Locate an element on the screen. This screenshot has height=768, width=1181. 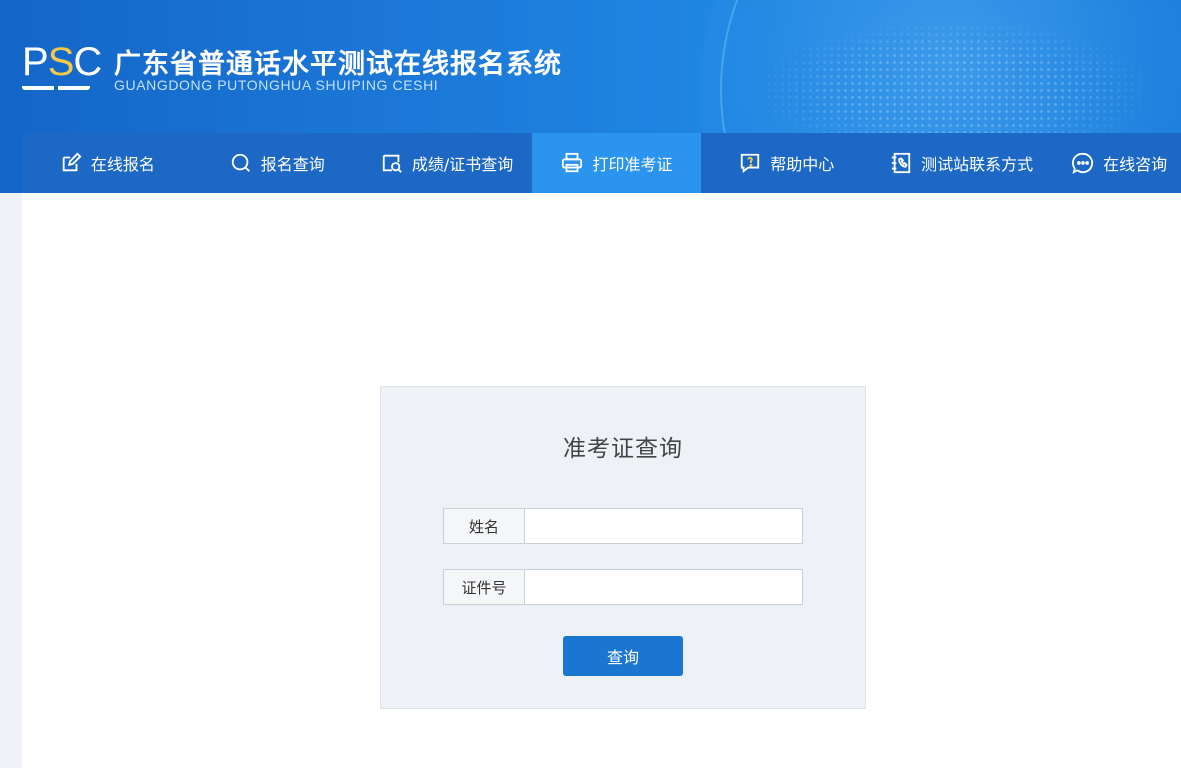
nav-item-print-admission-ticket: 打印准考证 is located at coordinates (616, 163).